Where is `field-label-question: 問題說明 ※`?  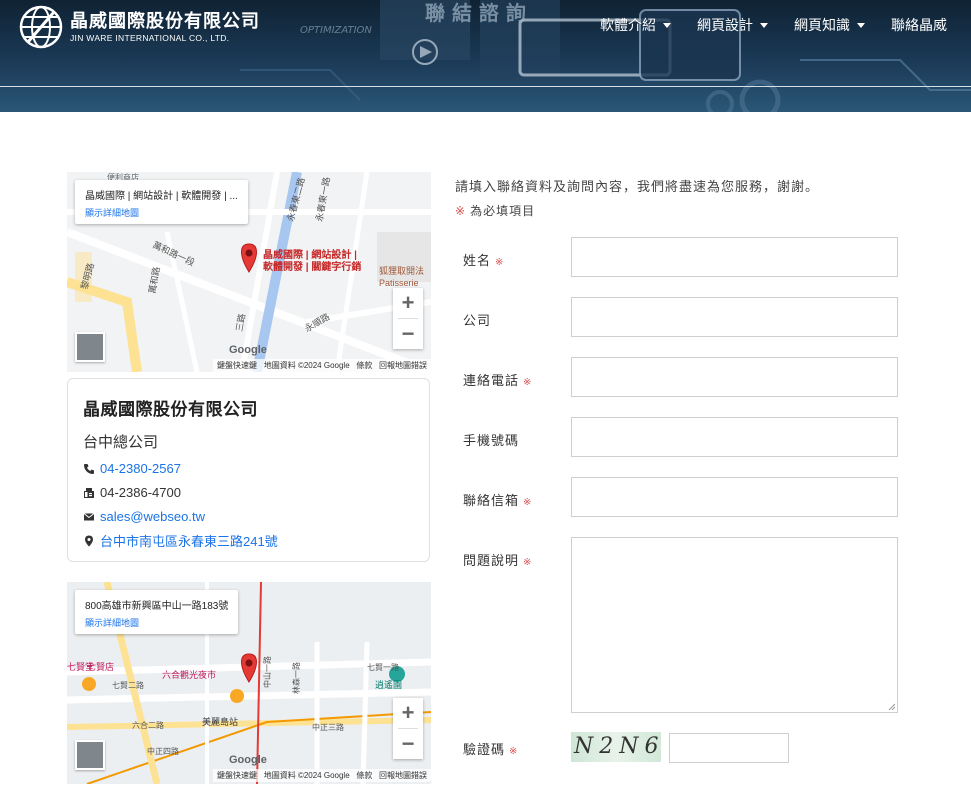 field-label-question: 問題說明 ※ is located at coordinates (497, 559).